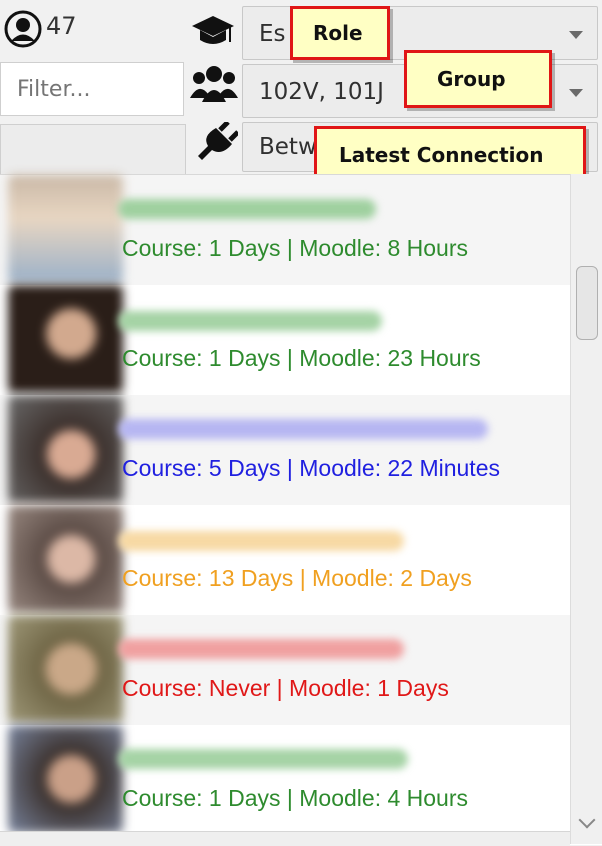 This screenshot has height=846, width=602. What do you see at coordinates (214, 85) in the screenshot?
I see `users-group-icon` at bounding box center [214, 85].